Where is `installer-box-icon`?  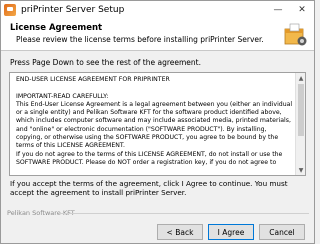 installer-box-icon is located at coordinates (295, 34).